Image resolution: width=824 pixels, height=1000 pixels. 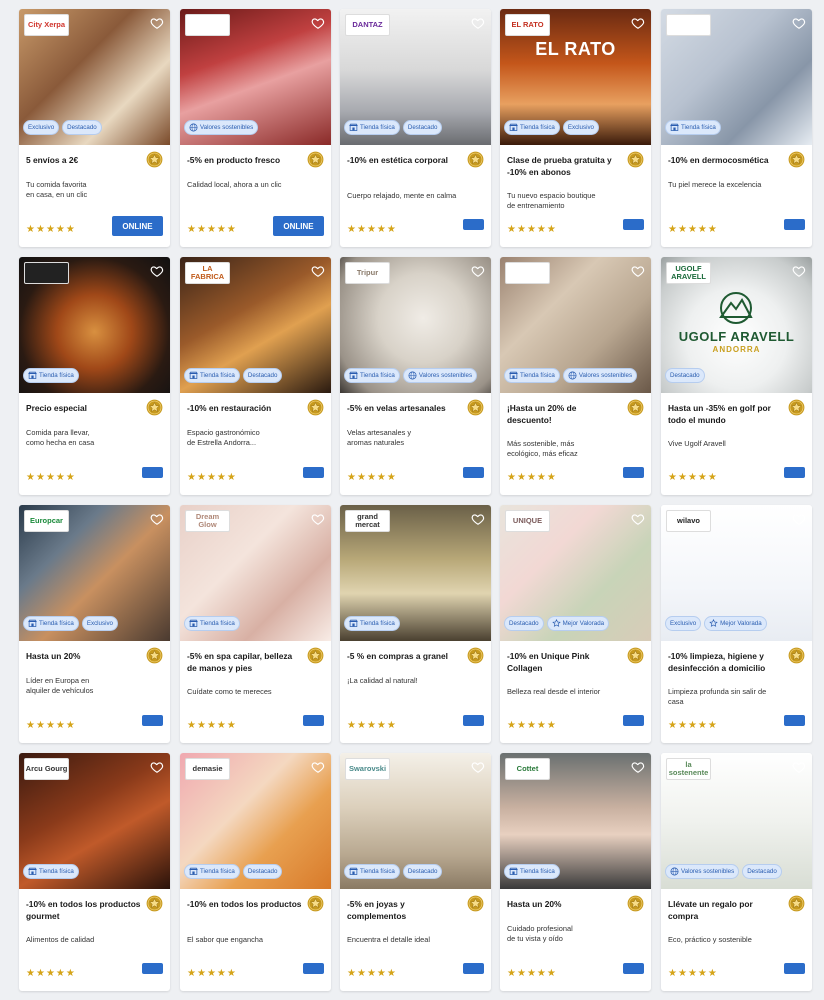 What do you see at coordinates (736, 573) in the screenshot?
I see `offer-image: wilavo Exclusivo Mejor Valorada` at bounding box center [736, 573].